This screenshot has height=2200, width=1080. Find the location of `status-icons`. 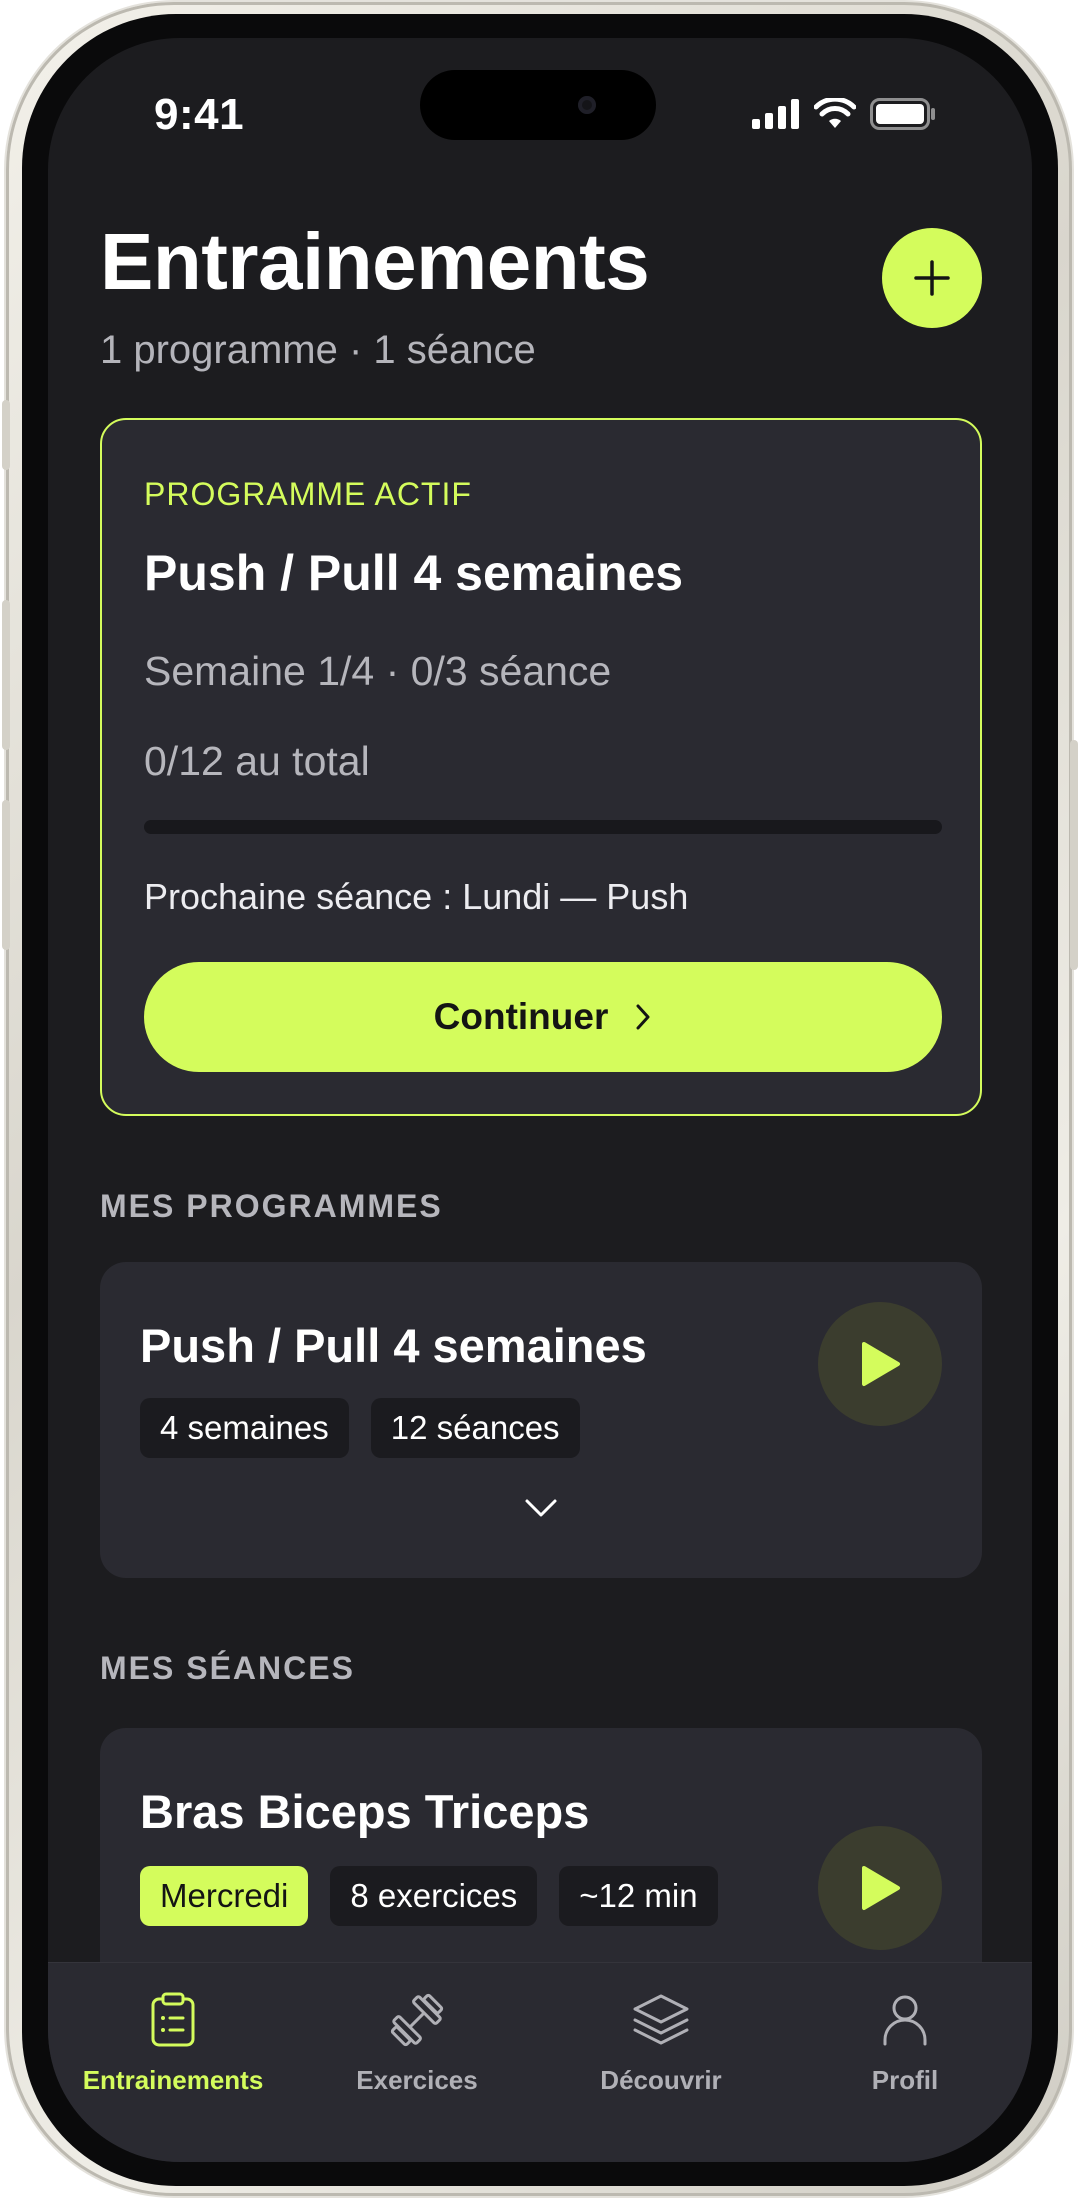

status-icons is located at coordinates (844, 114).